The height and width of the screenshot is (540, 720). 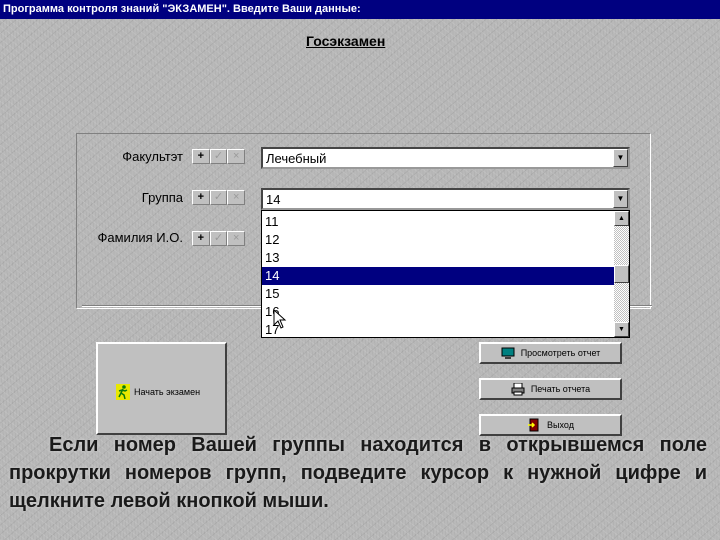 What do you see at coordinates (280, 319) in the screenshot?
I see `mouse-pointer-icon` at bounding box center [280, 319].